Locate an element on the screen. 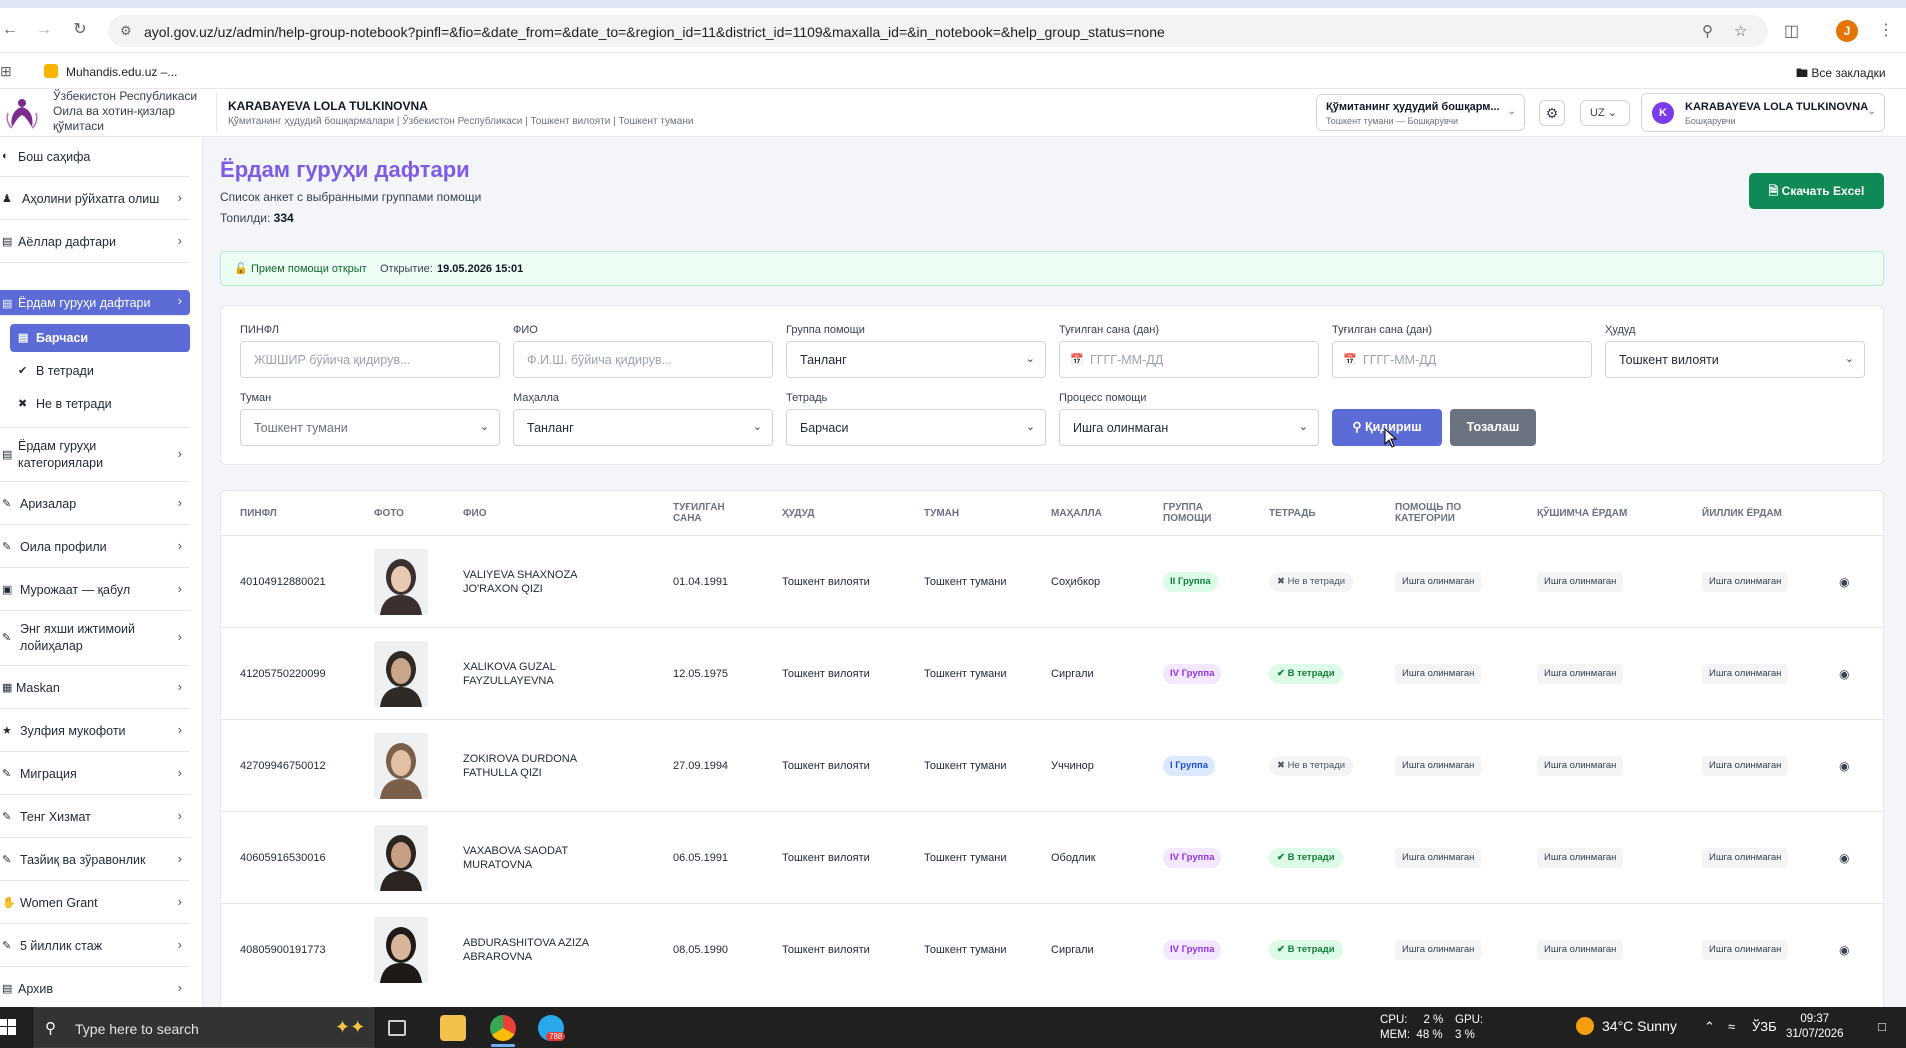  column-header: ФИО is located at coordinates (475, 513).